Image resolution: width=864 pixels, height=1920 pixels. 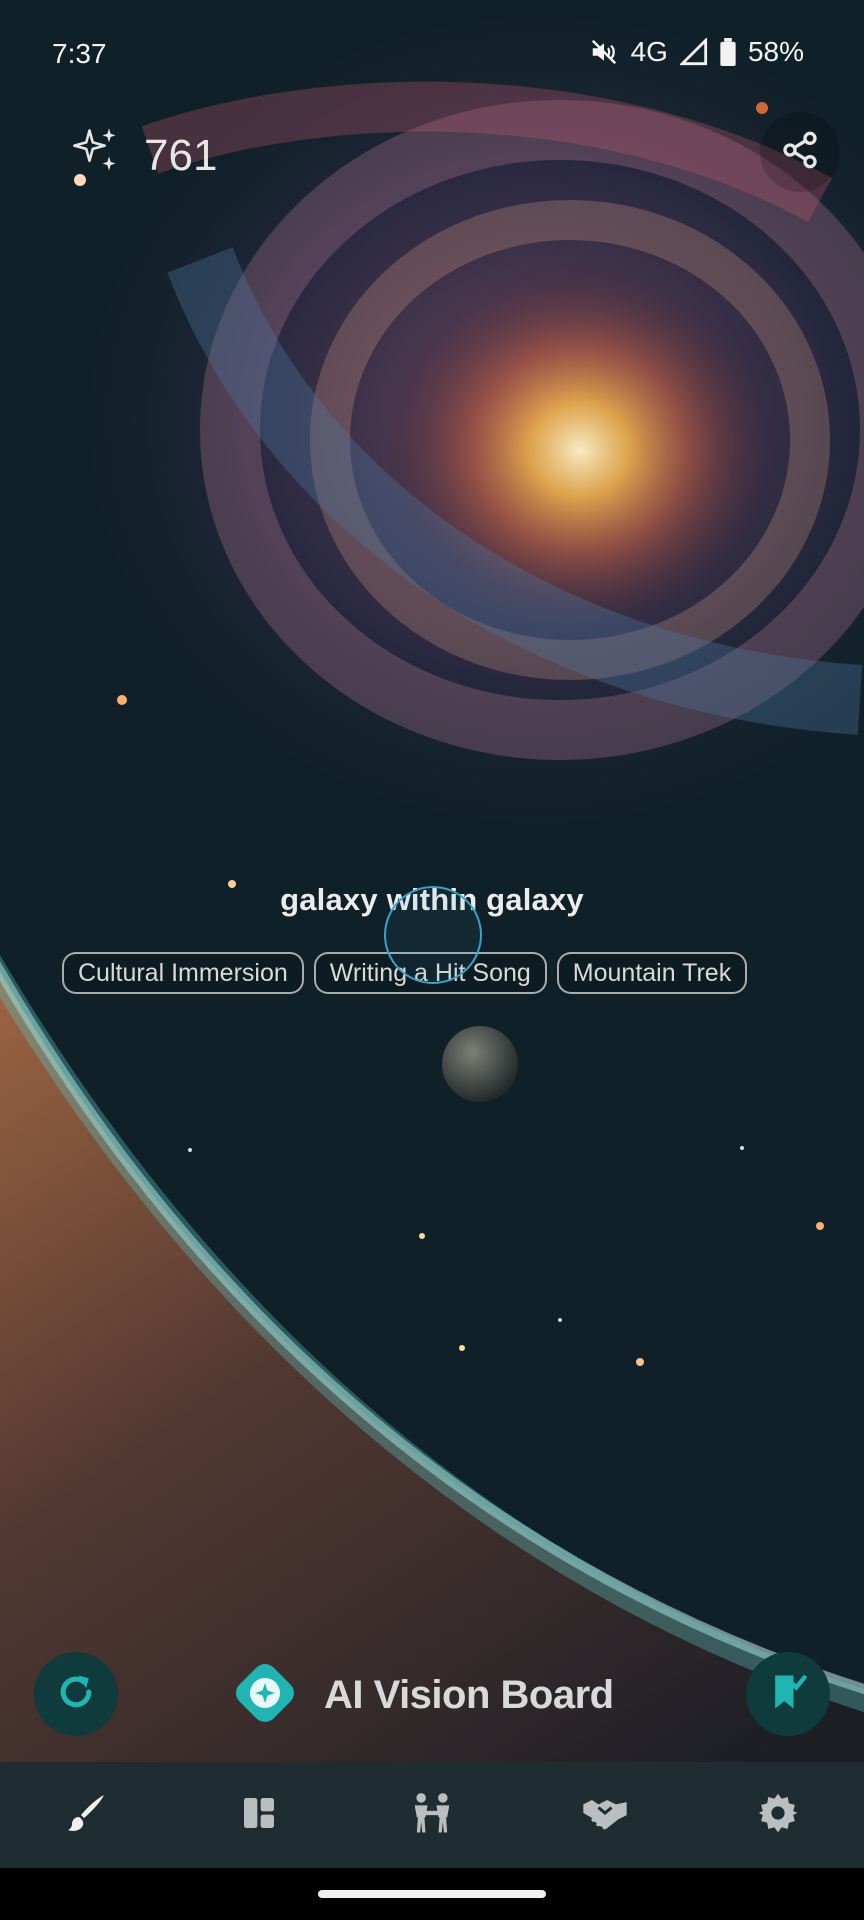 I want to click on network-label: 4G, so click(x=649, y=51).